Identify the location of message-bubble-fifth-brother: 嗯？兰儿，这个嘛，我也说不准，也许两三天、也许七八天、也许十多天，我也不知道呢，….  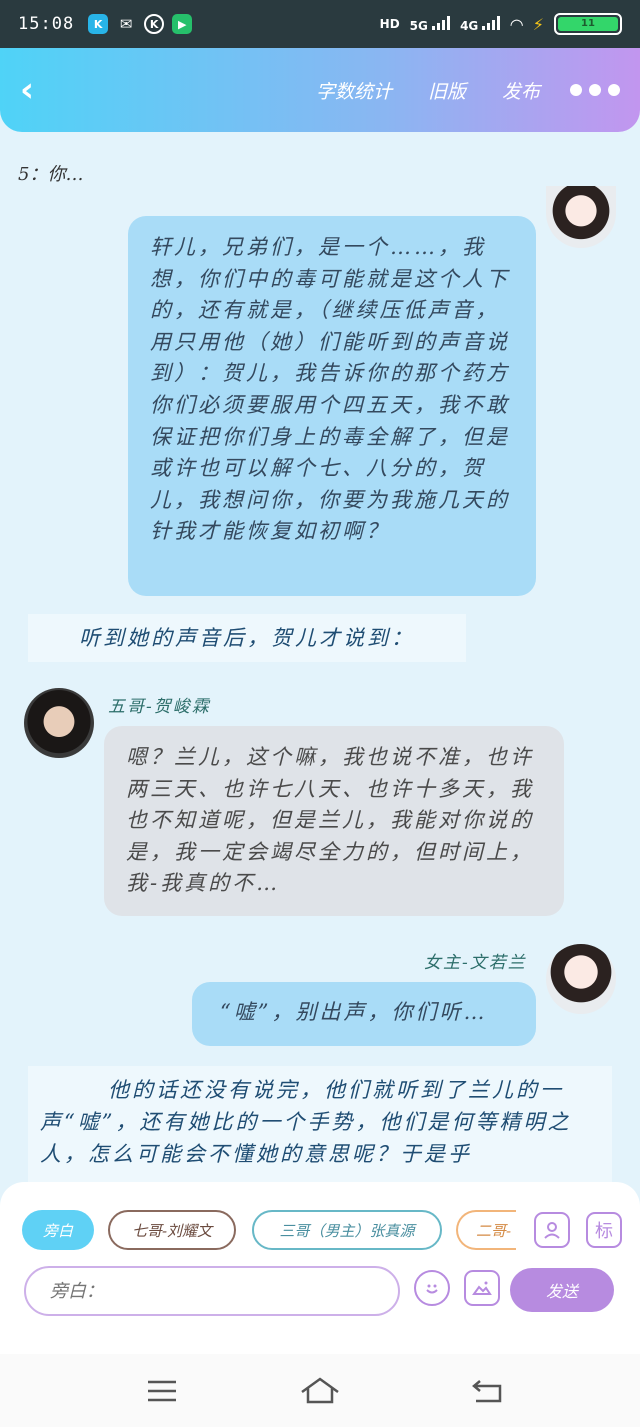
(334, 821).